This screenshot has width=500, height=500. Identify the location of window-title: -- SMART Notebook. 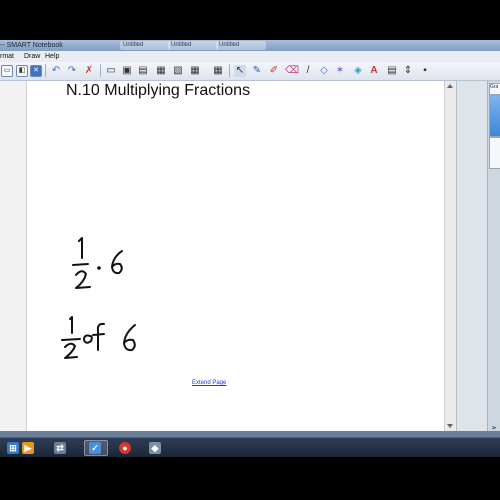
(31, 45).